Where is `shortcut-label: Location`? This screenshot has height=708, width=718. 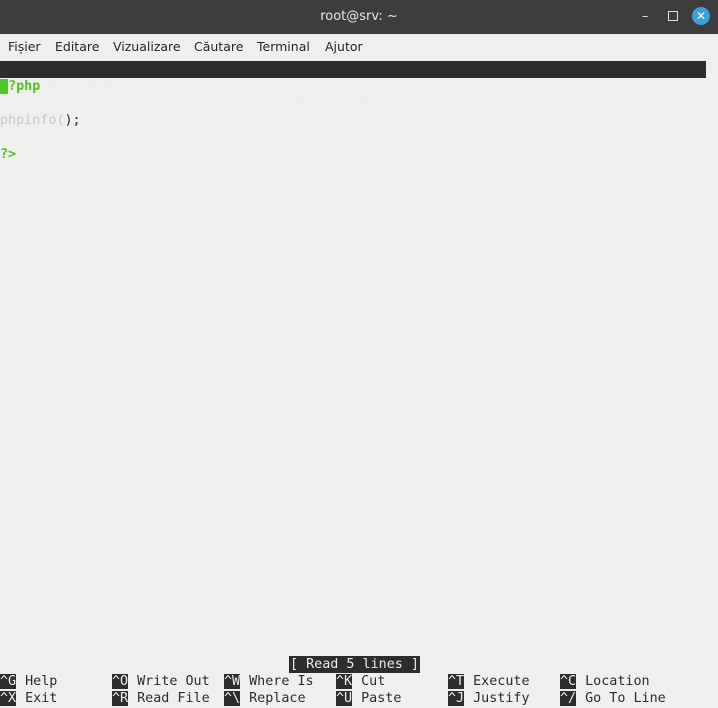 shortcut-label: Location is located at coordinates (617, 681).